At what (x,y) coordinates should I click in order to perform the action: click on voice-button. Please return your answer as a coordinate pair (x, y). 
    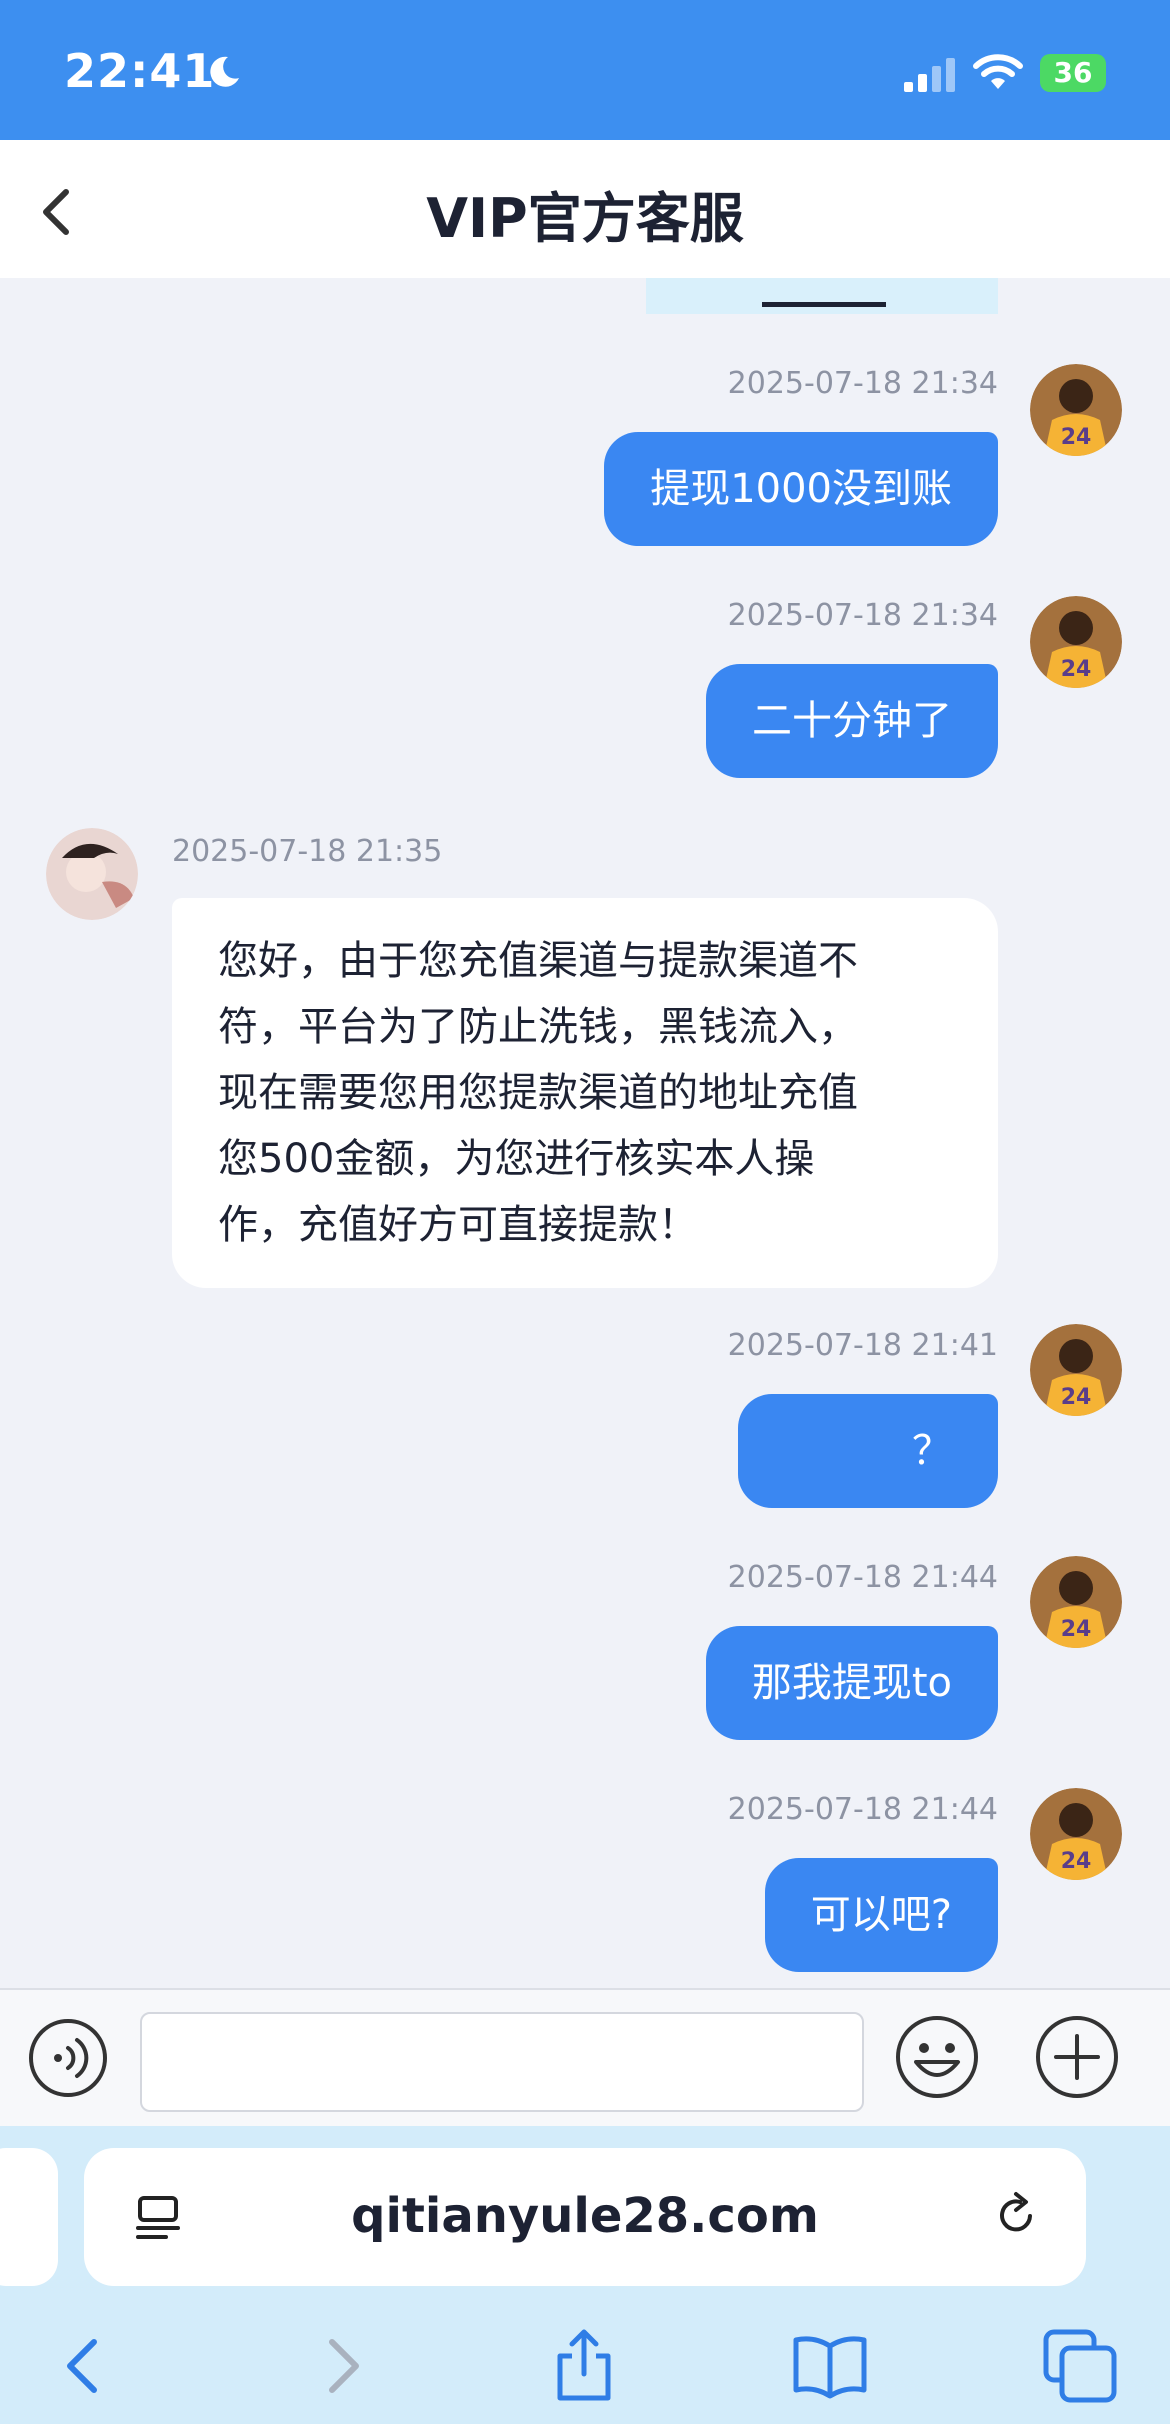
    Looking at the image, I should click on (68, 2058).